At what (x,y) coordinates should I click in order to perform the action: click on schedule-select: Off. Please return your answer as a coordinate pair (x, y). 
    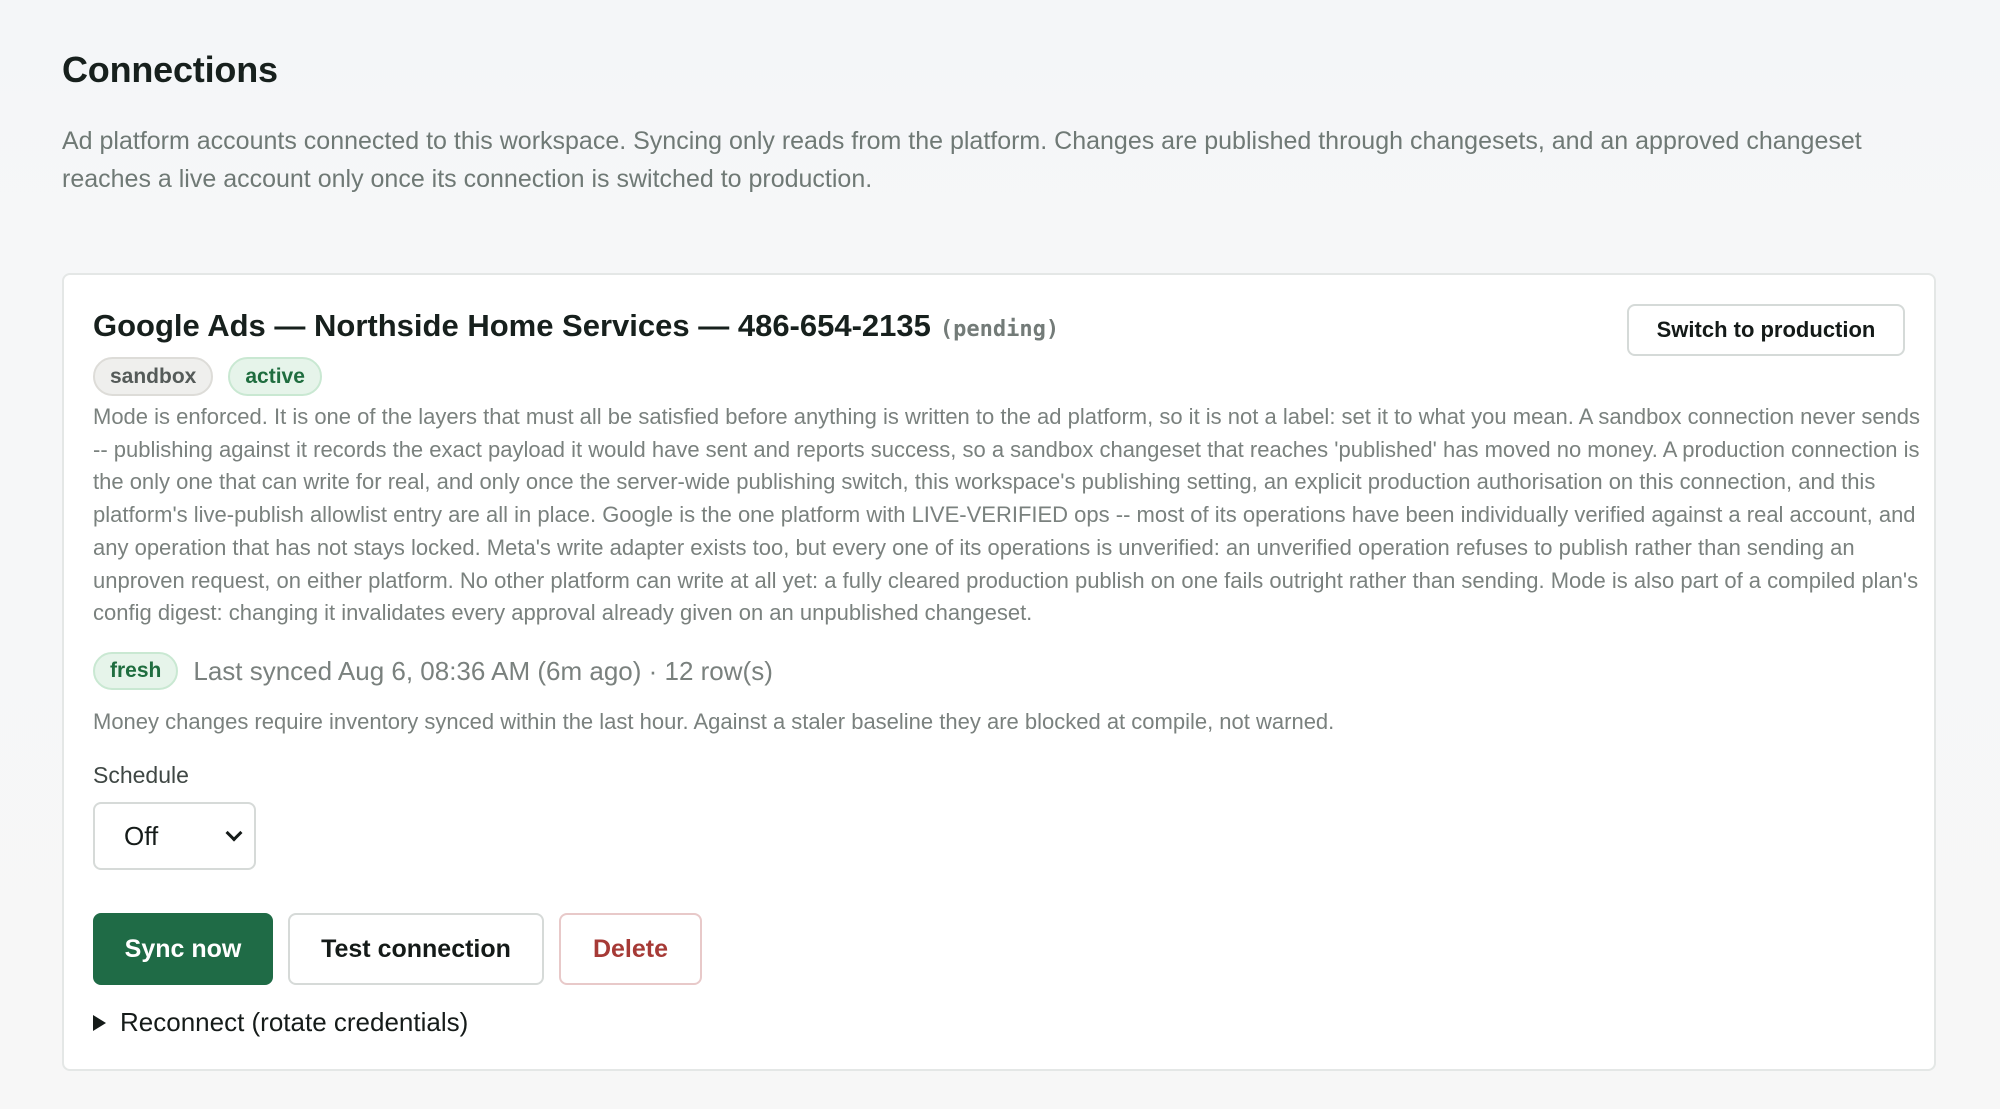
    Looking at the image, I should click on (174, 836).